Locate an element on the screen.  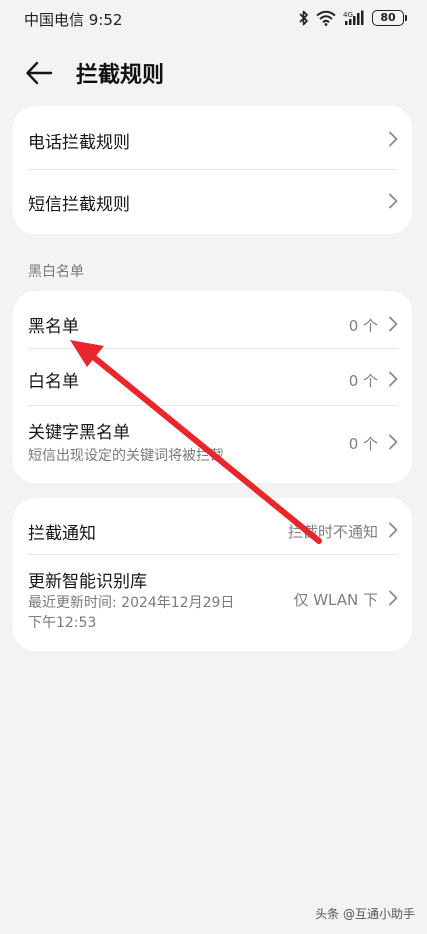
arrow-left-icon is located at coordinates (39, 76).